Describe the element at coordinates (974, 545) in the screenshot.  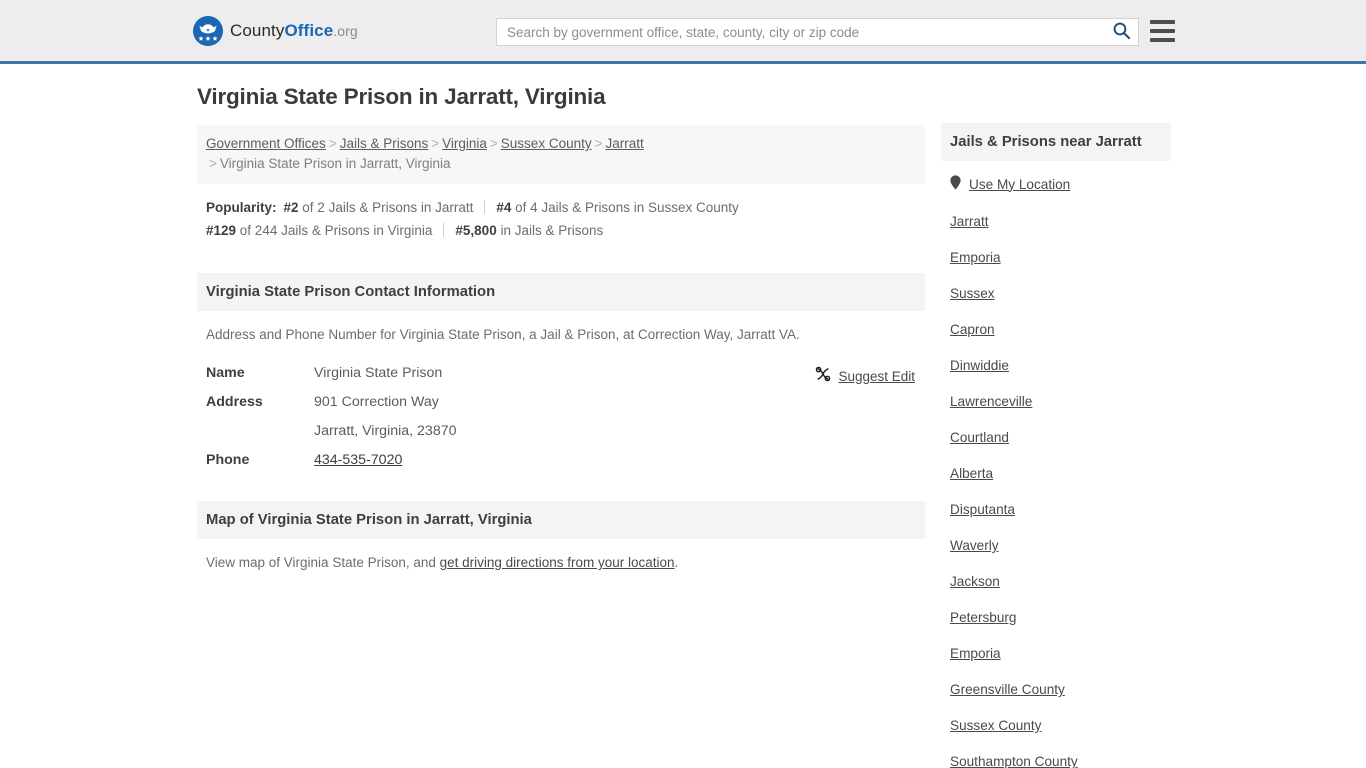
I see `nearby-link-waverly: Waverly` at that location.